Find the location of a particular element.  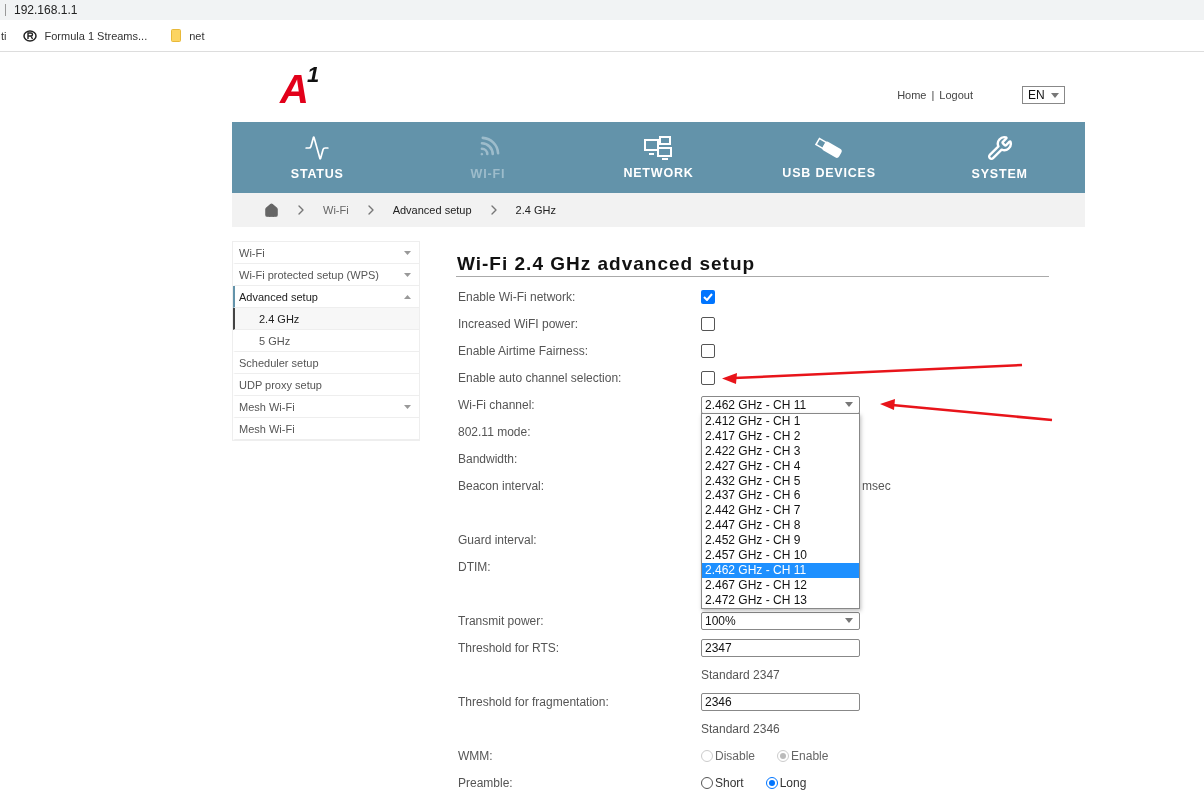

field-label: Beacon interval: is located at coordinates (501, 485).